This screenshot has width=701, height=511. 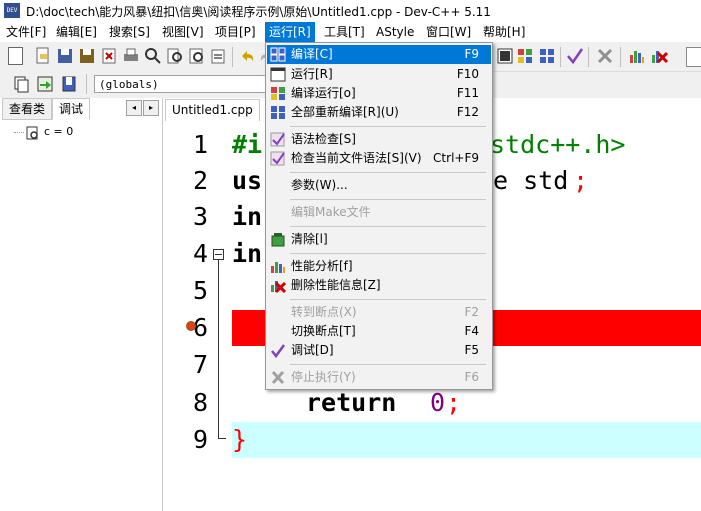 I want to click on menu-item-syntax-check-file: 检查当前文件语法[S](V) Ctrl+F9, so click(x=379, y=158).